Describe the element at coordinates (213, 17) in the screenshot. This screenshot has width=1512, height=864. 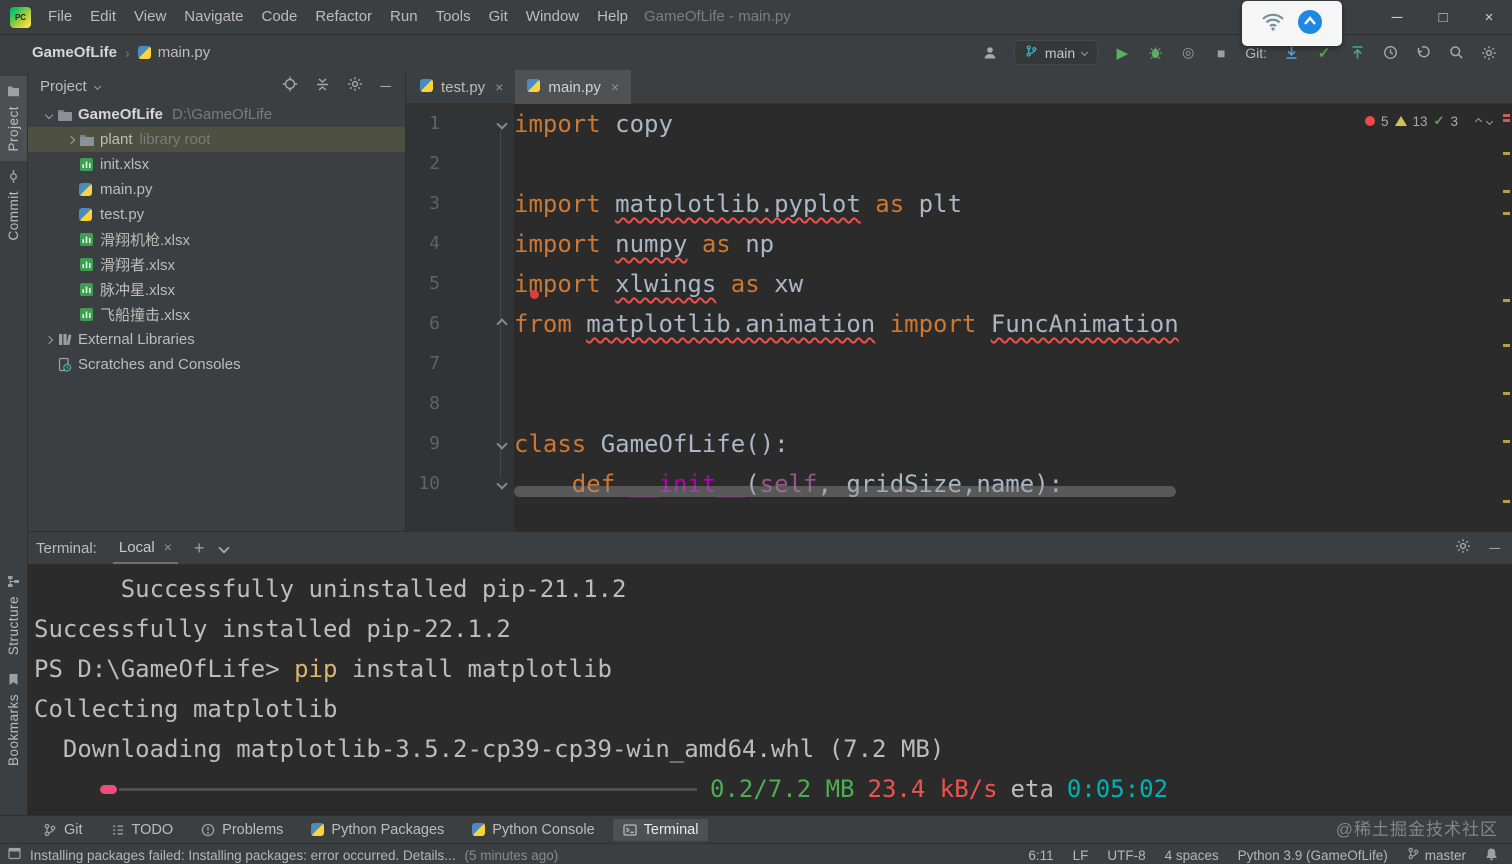
I see `menu-navigate: Navigate` at that location.